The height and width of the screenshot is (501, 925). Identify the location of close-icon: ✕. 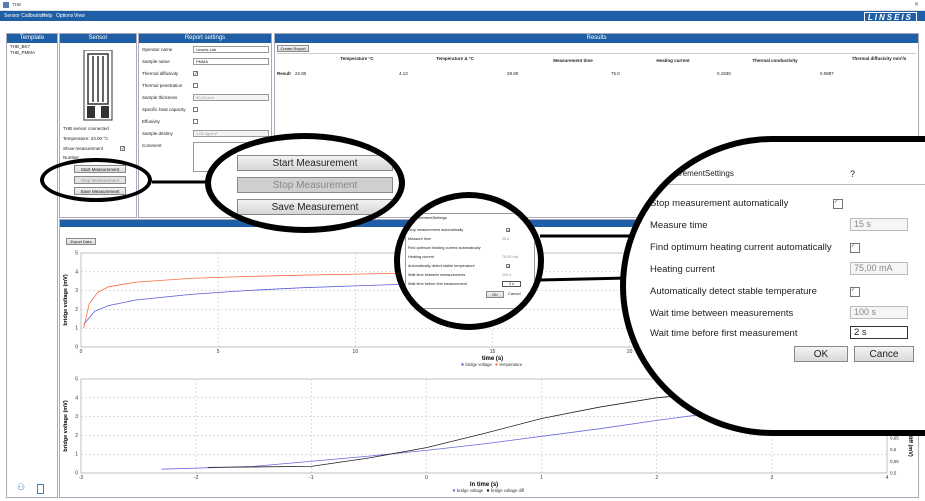
(916, 4).